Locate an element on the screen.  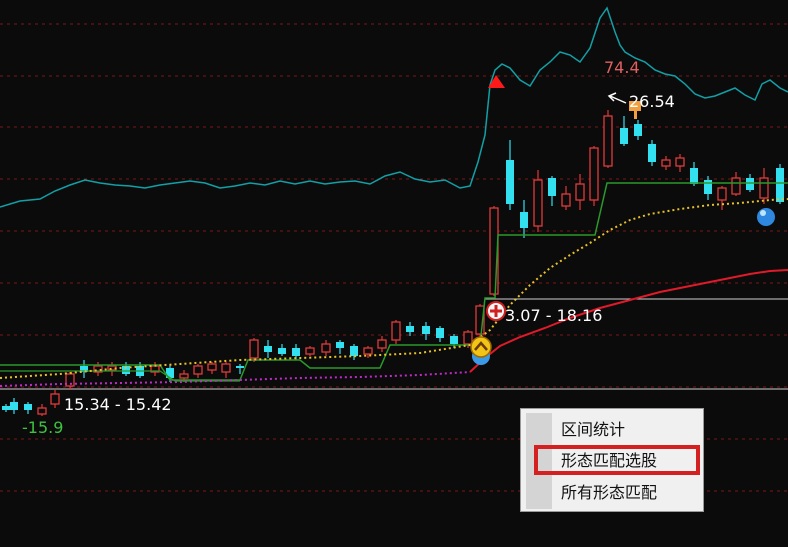
highlight-box is located at coordinates (617, 460).